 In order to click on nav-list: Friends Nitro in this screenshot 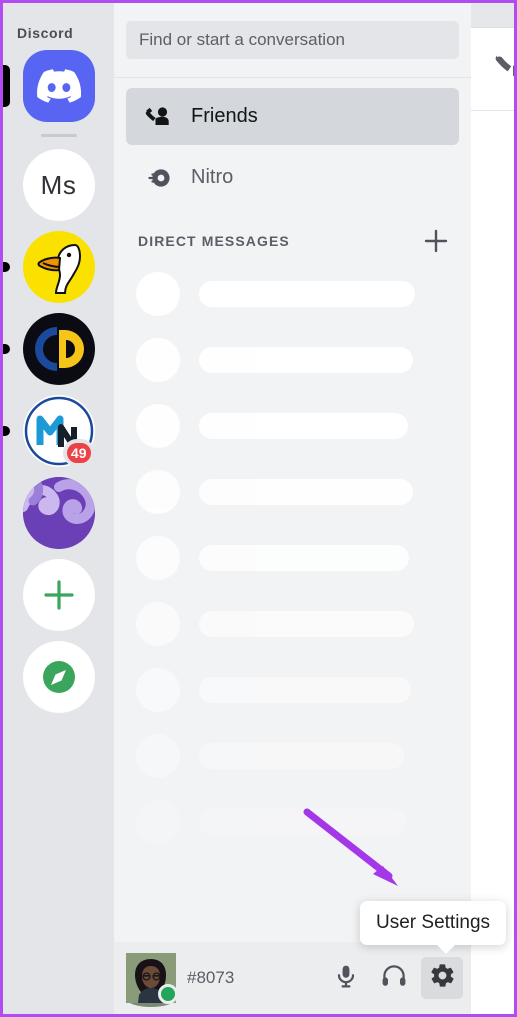, I will do `click(292, 144)`.